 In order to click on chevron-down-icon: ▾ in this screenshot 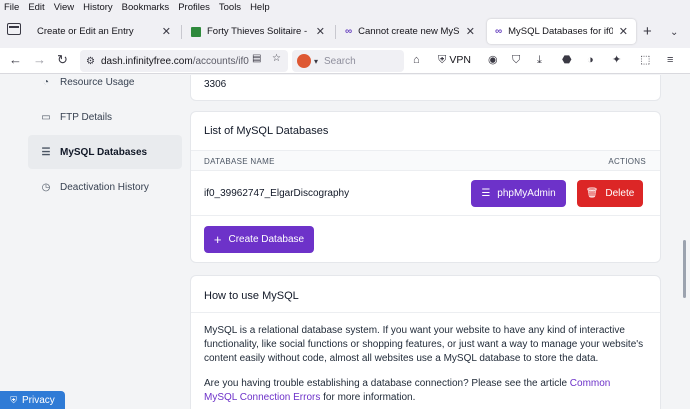, I will do `click(316, 61)`.